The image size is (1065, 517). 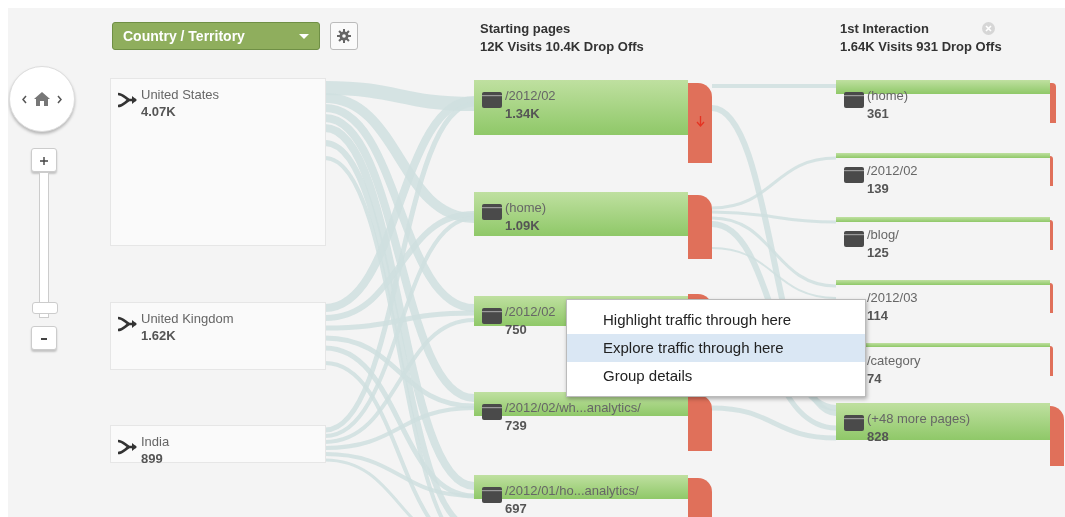 I want to click on node-count: 899, so click(x=152, y=458).